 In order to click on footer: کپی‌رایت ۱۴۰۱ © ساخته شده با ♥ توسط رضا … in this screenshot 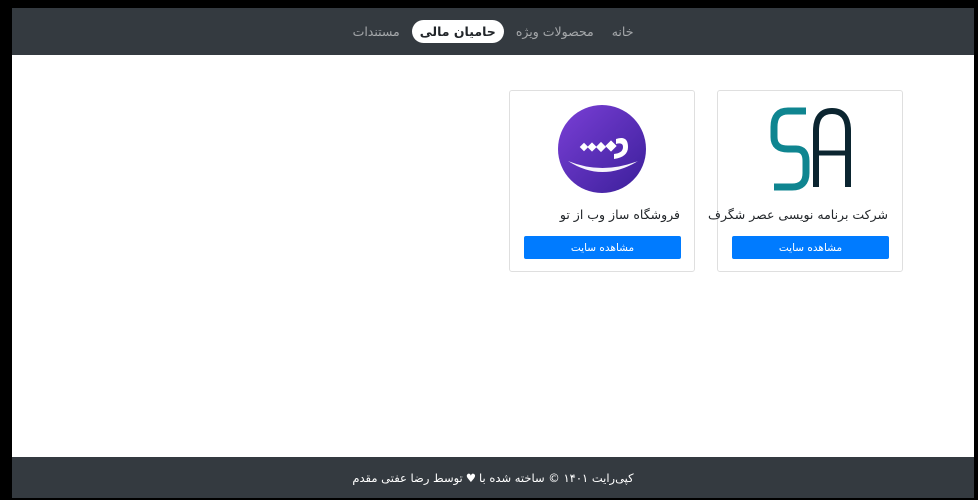, I will do `click(493, 477)`.